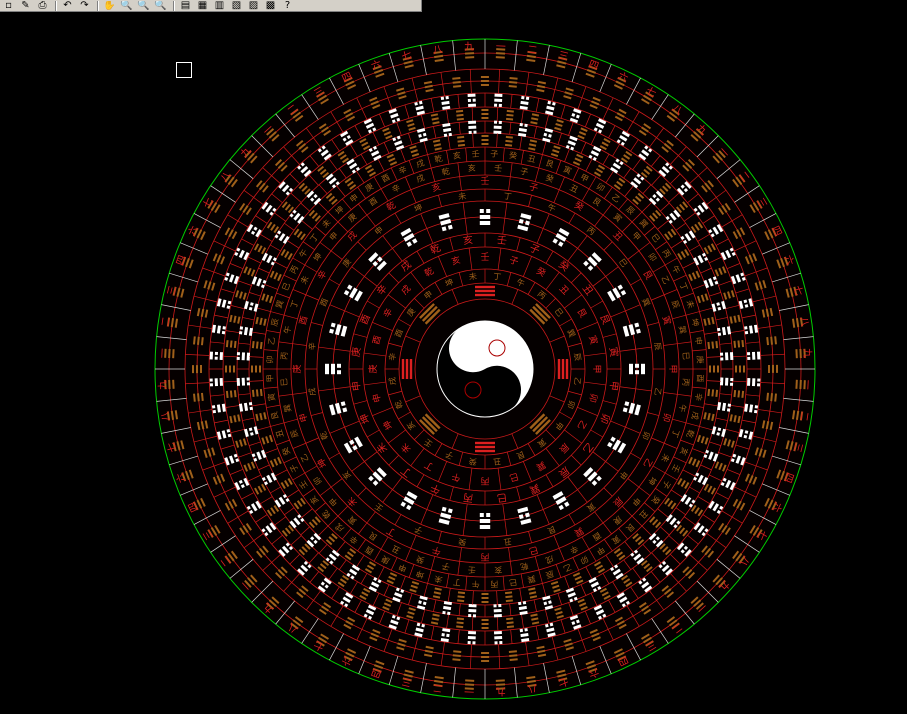 The width and height of the screenshot is (907, 714). I want to click on text-band1-label: 癸, so click(513, 155).